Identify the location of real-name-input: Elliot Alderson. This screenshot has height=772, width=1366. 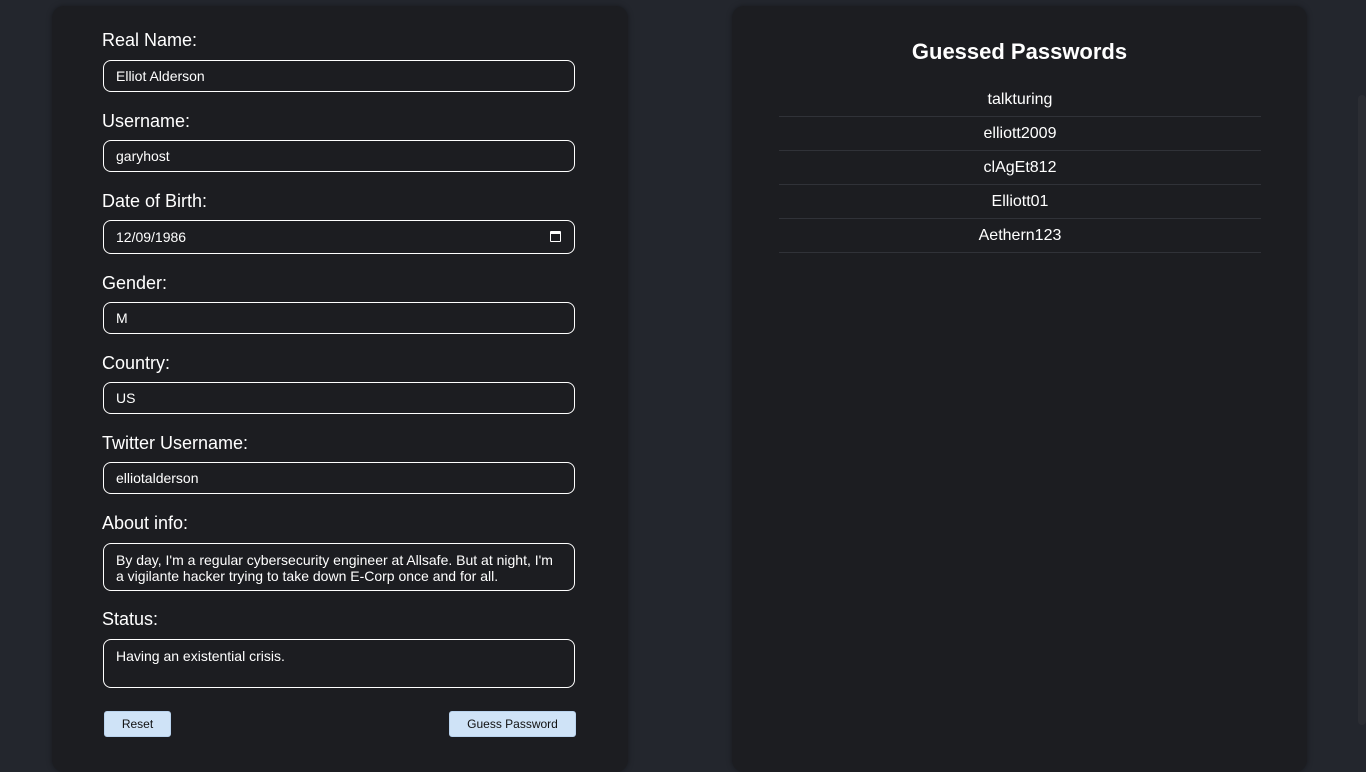
(339, 76).